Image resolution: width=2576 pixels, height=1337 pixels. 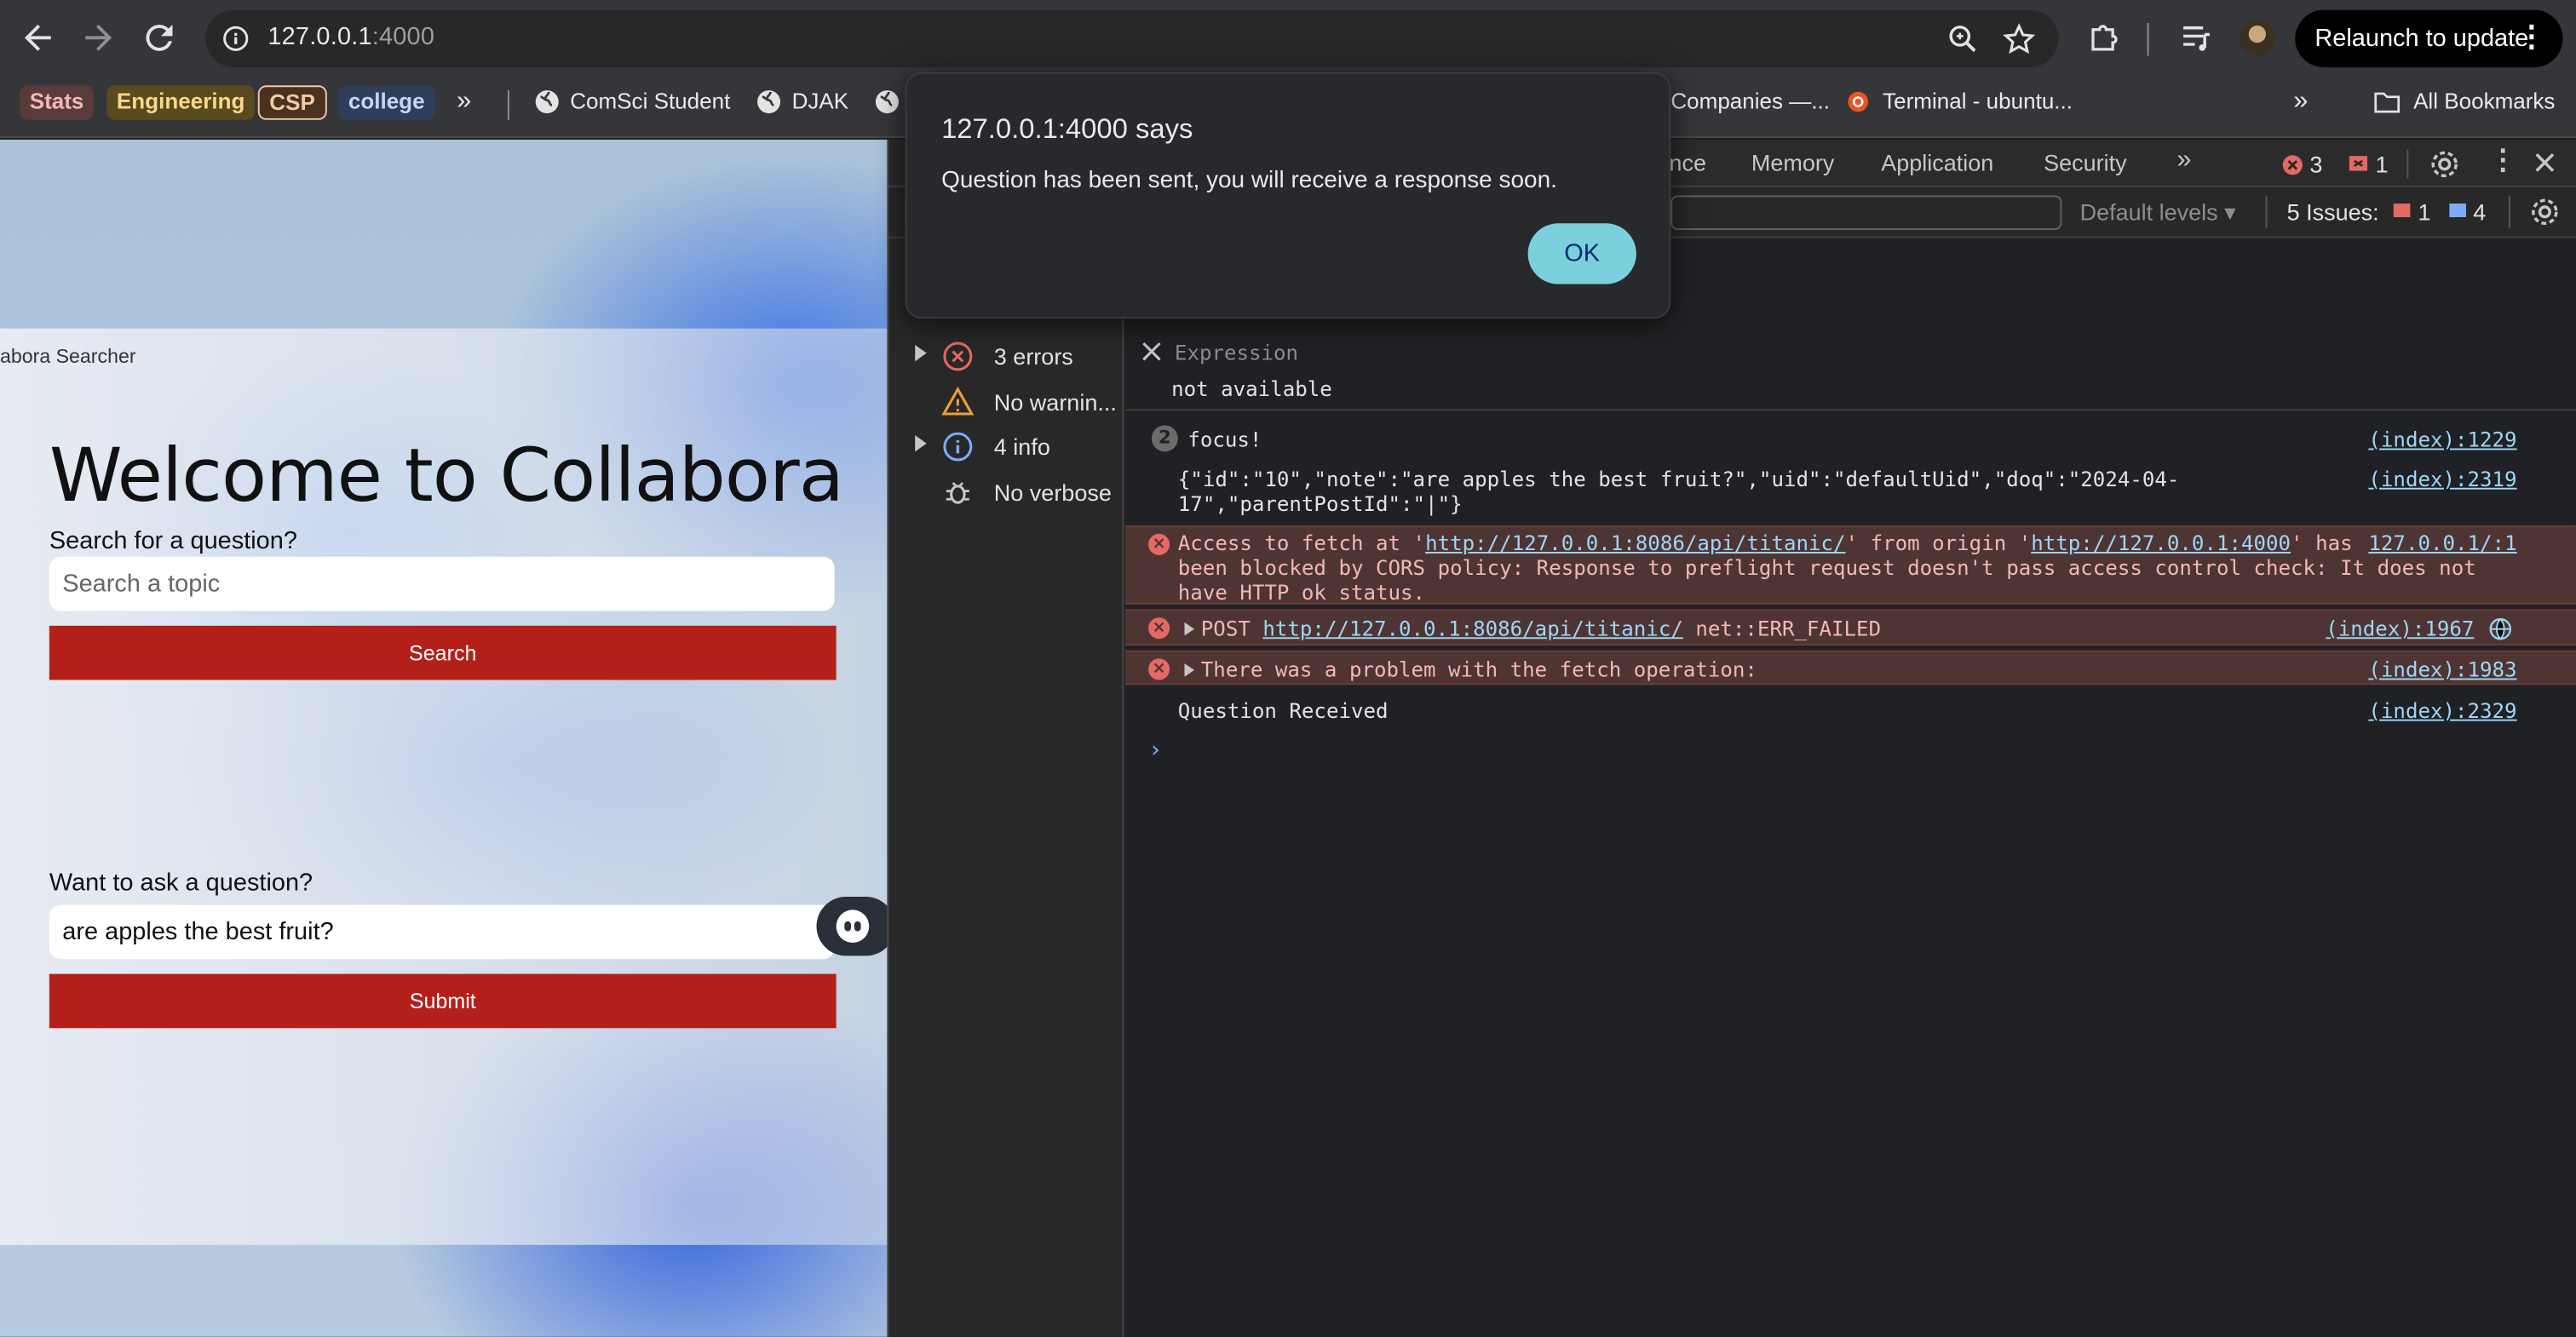 What do you see at coordinates (443, 1001) in the screenshot?
I see `submit-button: Submit` at bounding box center [443, 1001].